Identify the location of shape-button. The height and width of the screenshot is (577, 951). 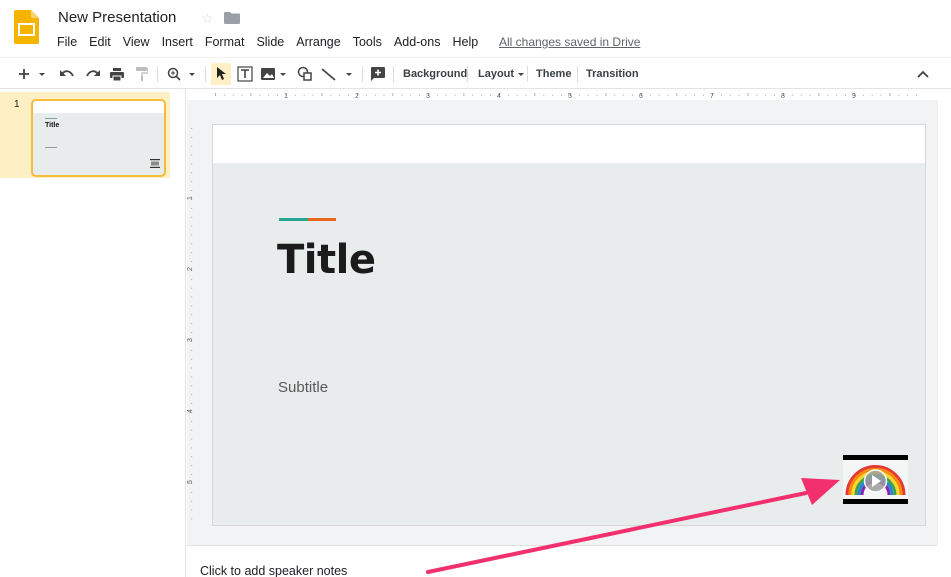
(305, 74).